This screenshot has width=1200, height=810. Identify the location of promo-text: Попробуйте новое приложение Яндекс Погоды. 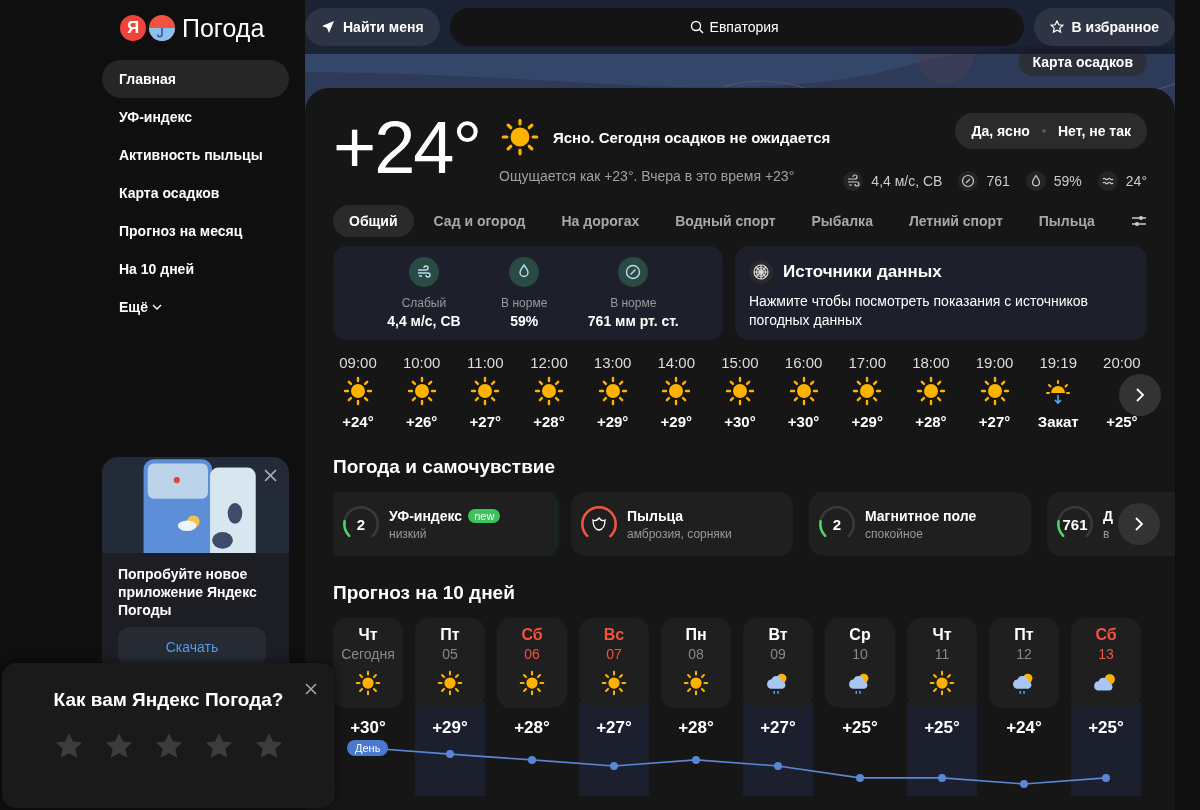
(188, 592).